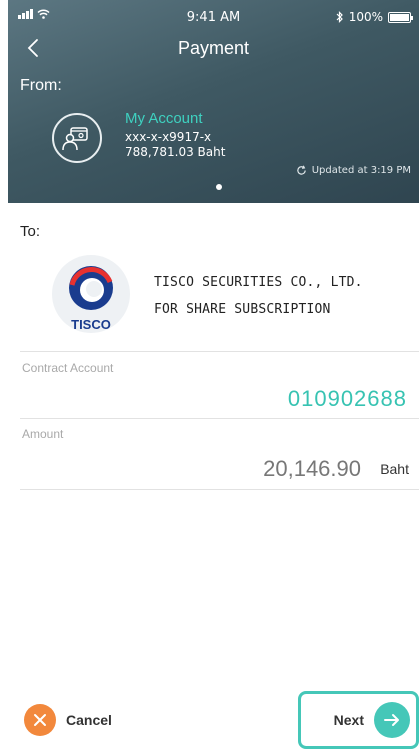 The image size is (419, 749). Describe the element at coordinates (347, 399) in the screenshot. I see `contract-account-value: 010902688` at that location.